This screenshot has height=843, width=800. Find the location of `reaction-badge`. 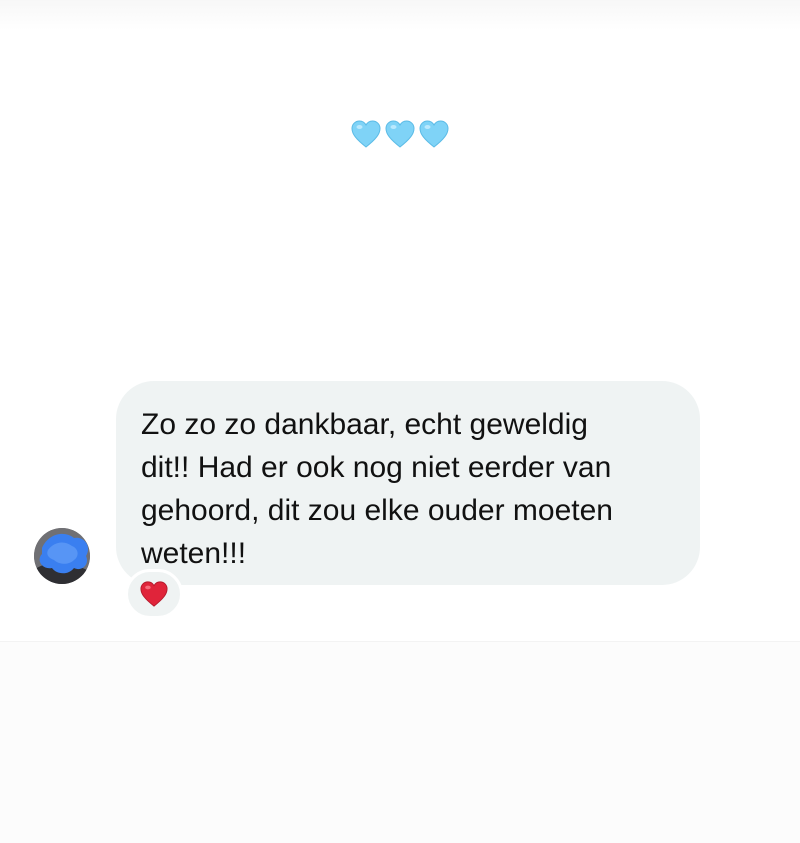

reaction-badge is located at coordinates (154, 594).